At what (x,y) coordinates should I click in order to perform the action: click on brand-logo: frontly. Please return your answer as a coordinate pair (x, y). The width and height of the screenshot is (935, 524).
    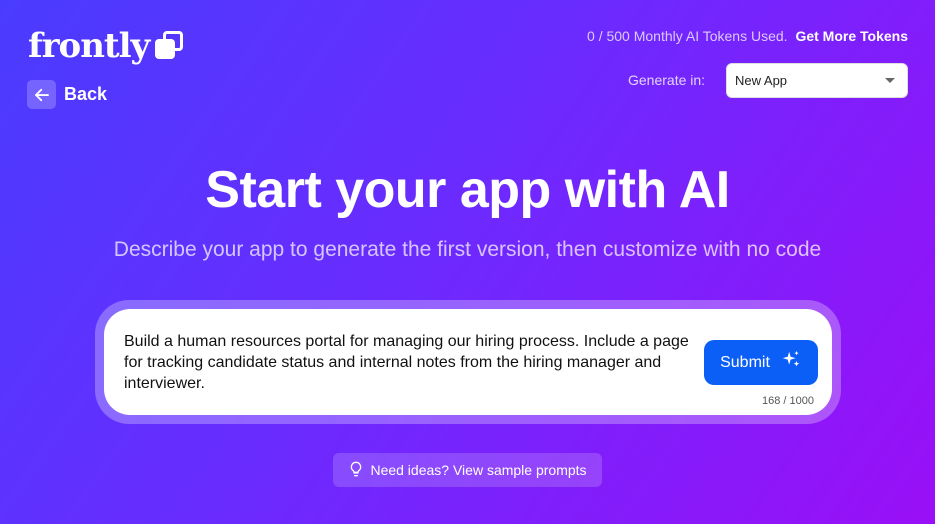
    Looking at the image, I should click on (106, 46).